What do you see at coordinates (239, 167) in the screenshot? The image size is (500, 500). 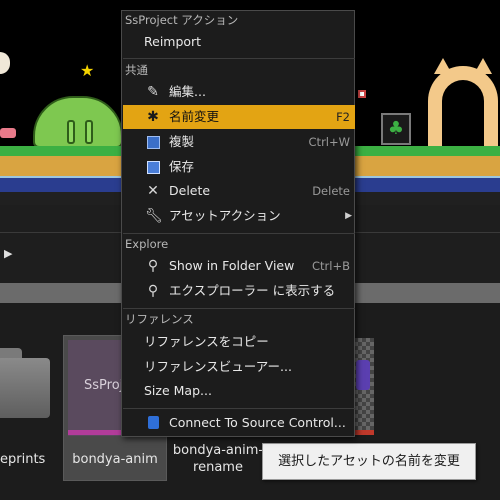 I see `menu-item-save: 保存` at bounding box center [239, 167].